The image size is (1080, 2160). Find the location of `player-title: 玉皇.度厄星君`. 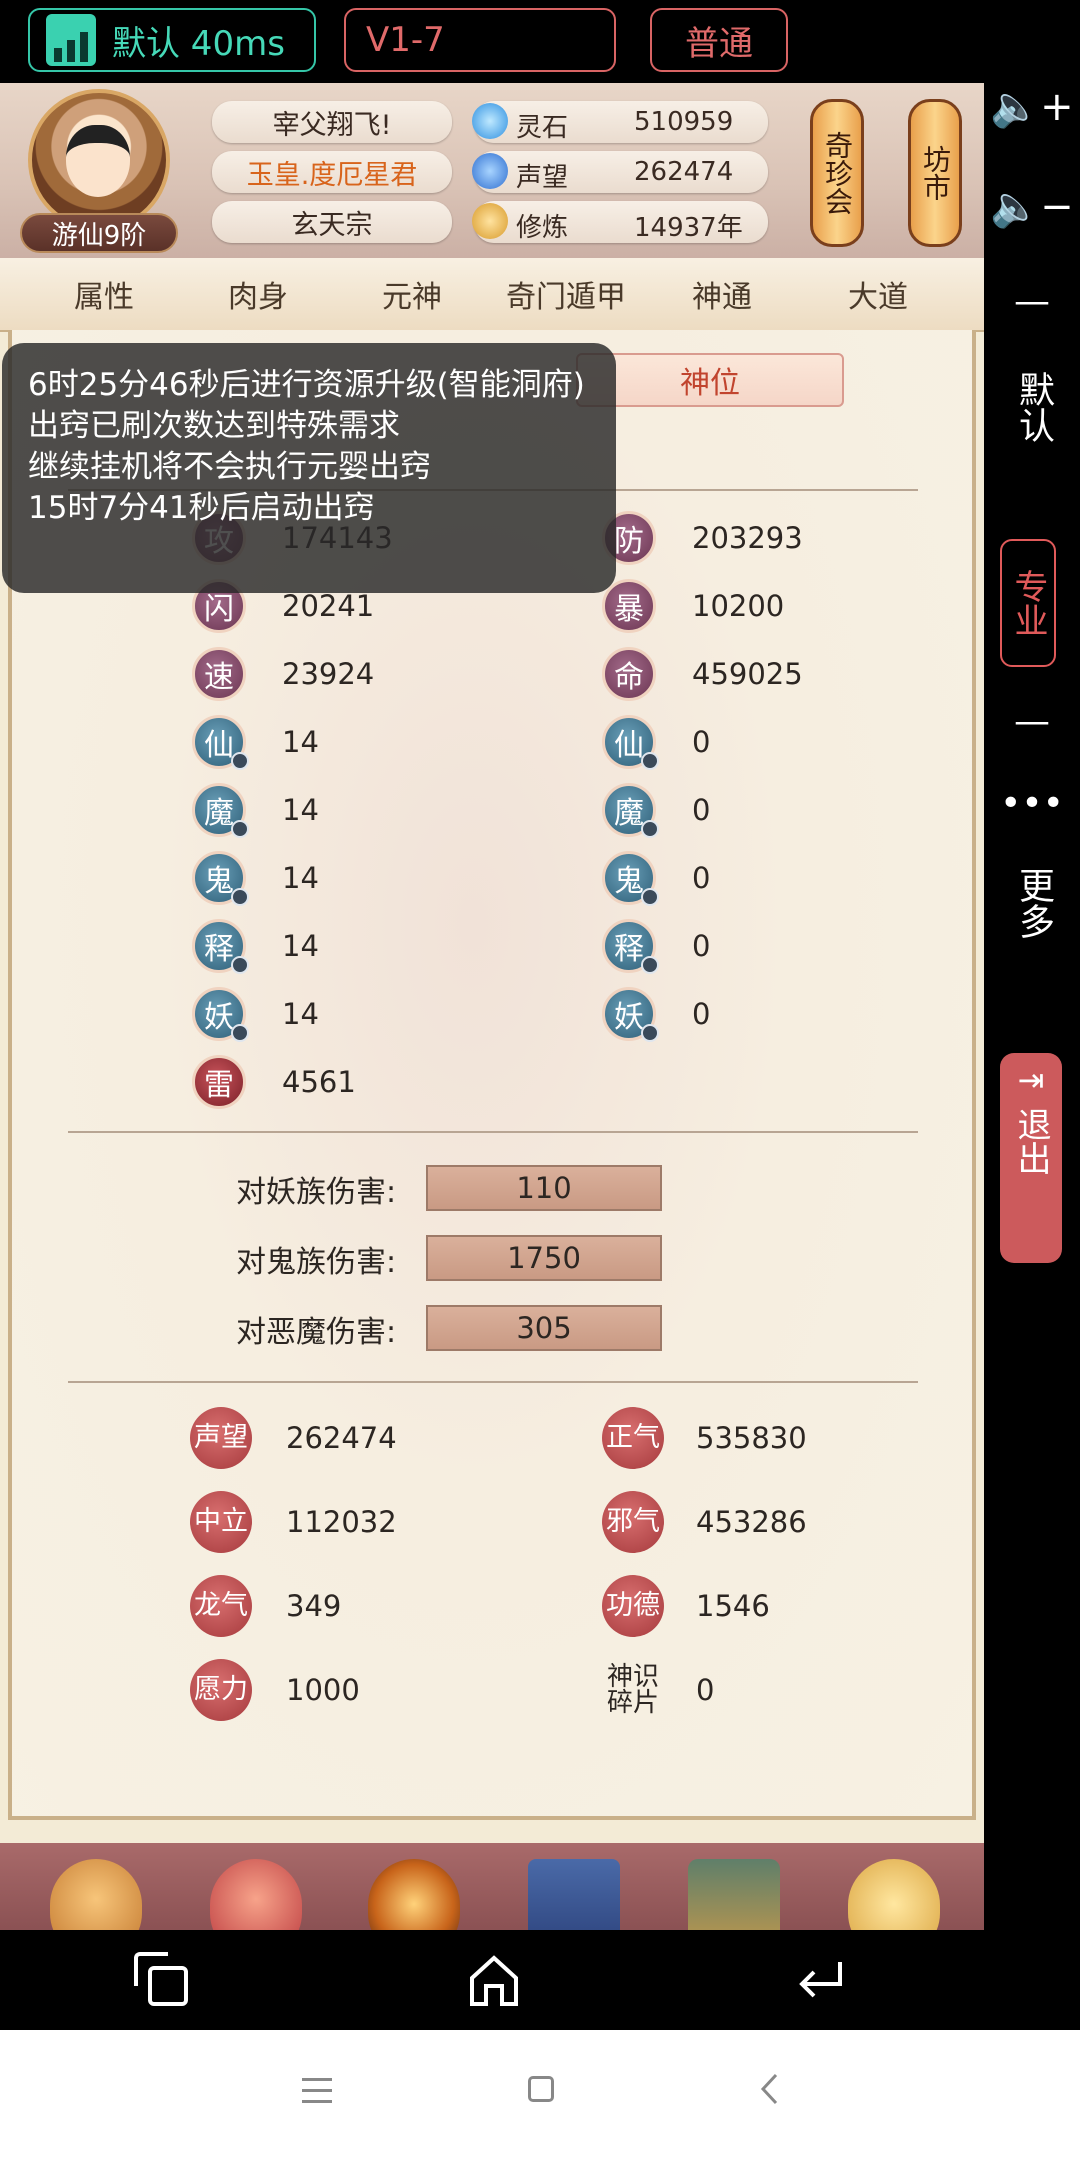

player-title: 玉皇.度厄星君 is located at coordinates (332, 172).